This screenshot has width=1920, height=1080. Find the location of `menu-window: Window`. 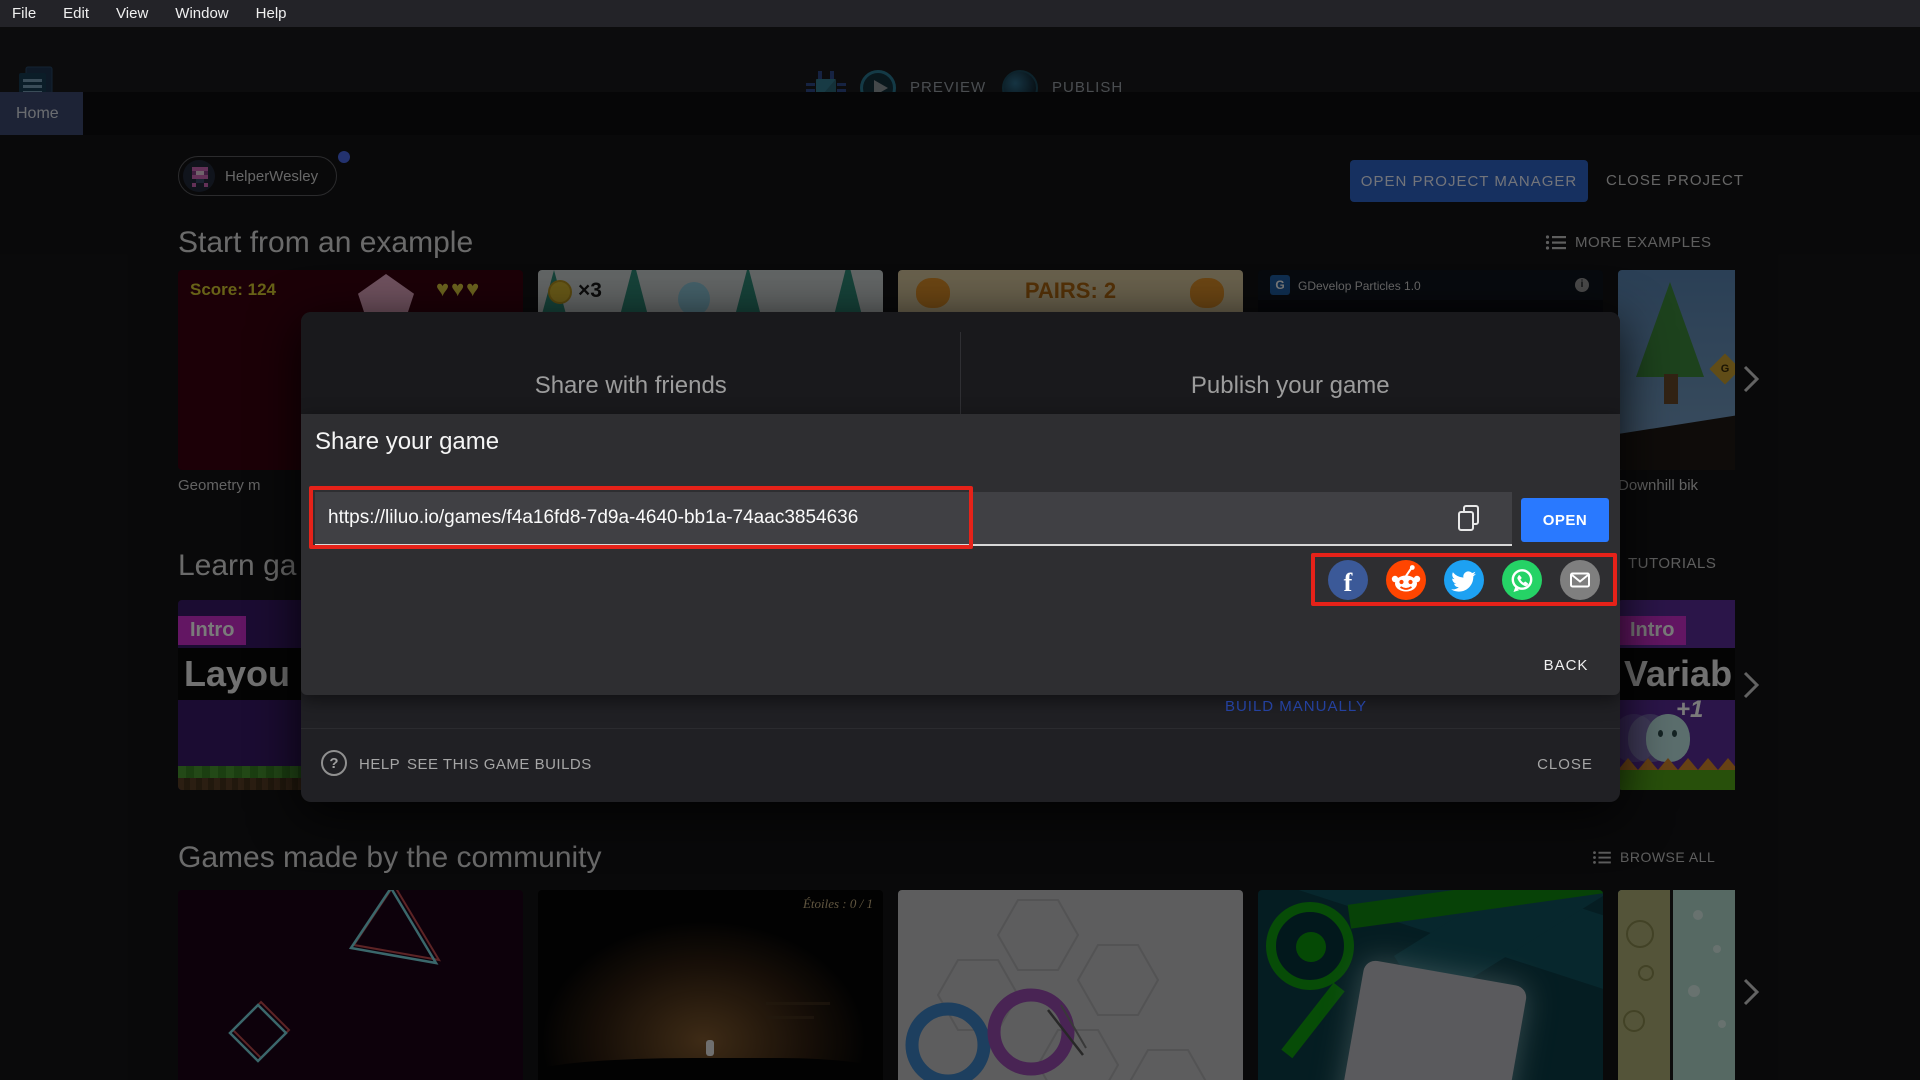

menu-window: Window is located at coordinates (201, 13).